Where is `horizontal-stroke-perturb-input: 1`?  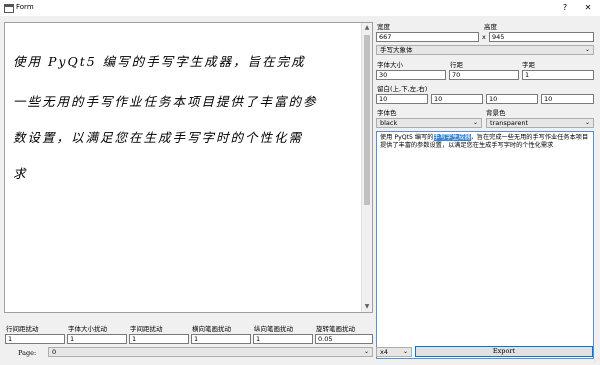 horizontal-stroke-perturb-input: 1 is located at coordinates (221, 339).